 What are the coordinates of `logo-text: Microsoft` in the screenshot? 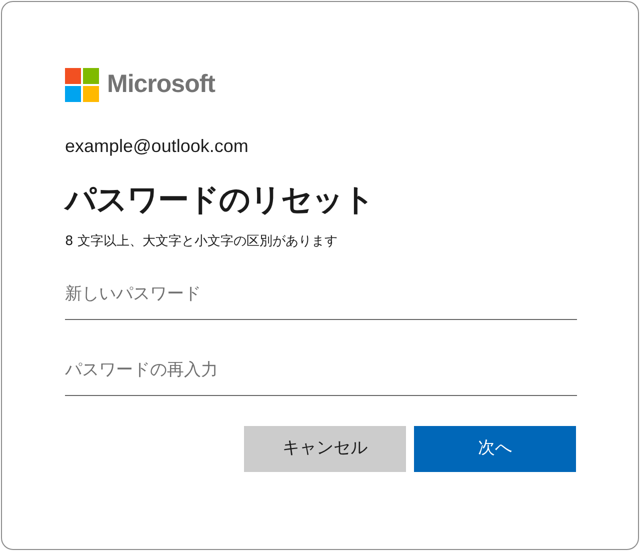 It's located at (161, 84).